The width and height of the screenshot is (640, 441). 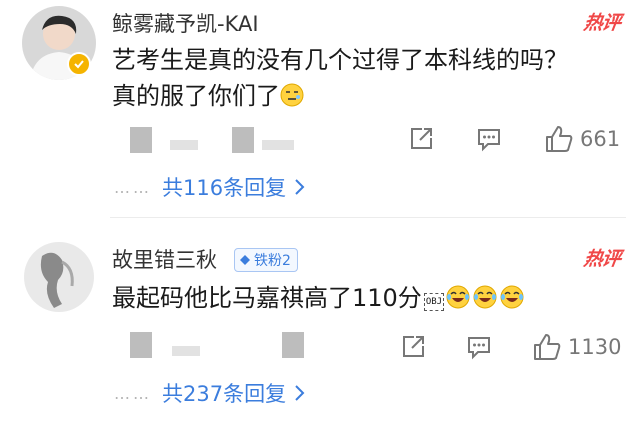 I want to click on fans-level-label: 铁粉2, so click(x=272, y=261).